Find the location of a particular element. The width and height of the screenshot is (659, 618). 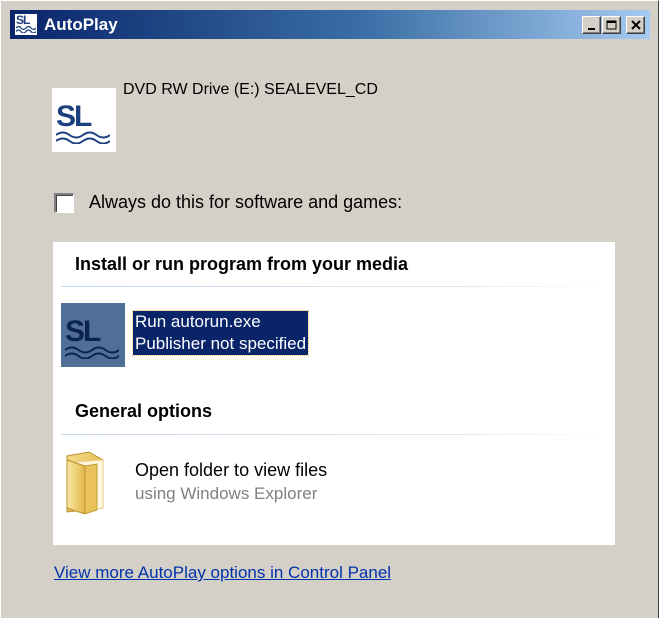

window-title: AutoPlay is located at coordinates (81, 24).